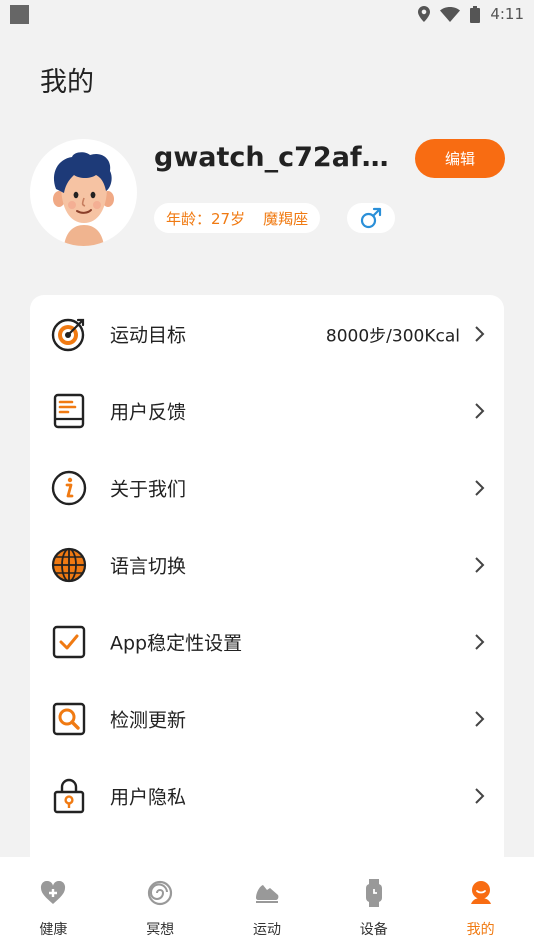 Image resolution: width=534 pixels, height=949 pixels. What do you see at coordinates (481, 893) in the screenshot?
I see `profile-icon` at bounding box center [481, 893].